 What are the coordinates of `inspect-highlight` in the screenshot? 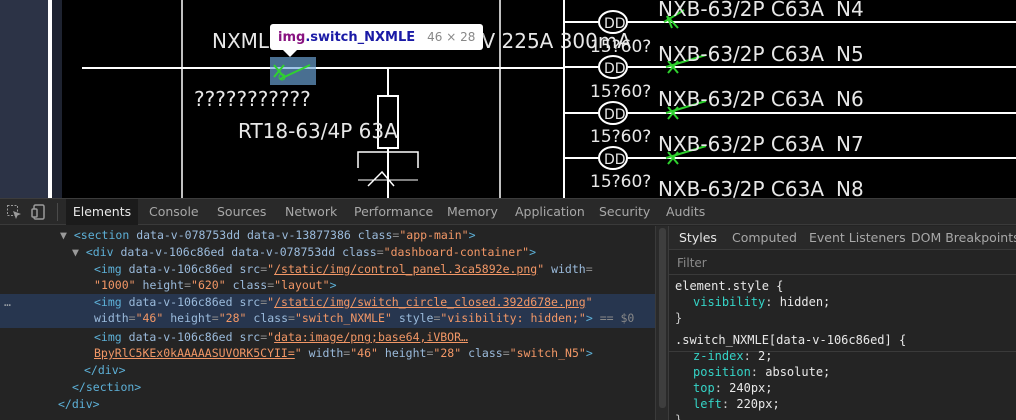 It's located at (293, 71).